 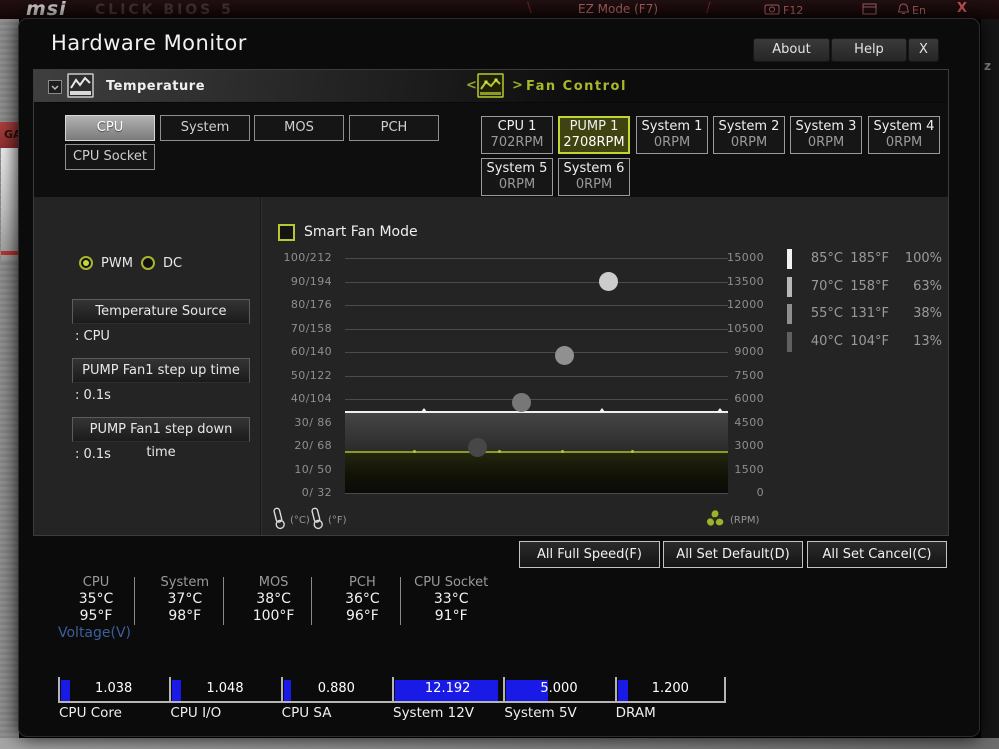 I want to click on temperature-section-label: Temperature, so click(x=156, y=86).